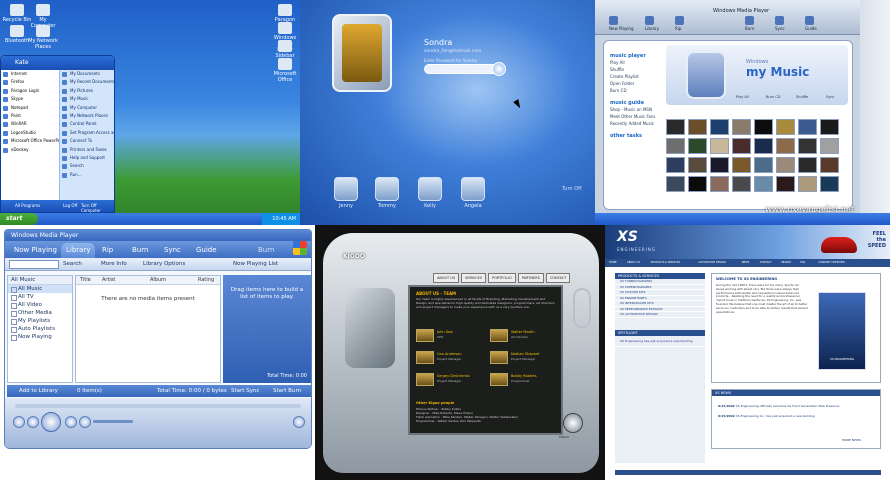 Image resolution: width=890 pixels, height=480 pixels. What do you see at coordinates (87, 91) in the screenshot?
I see `start-menu-place: My Pictures` at bounding box center [87, 91].